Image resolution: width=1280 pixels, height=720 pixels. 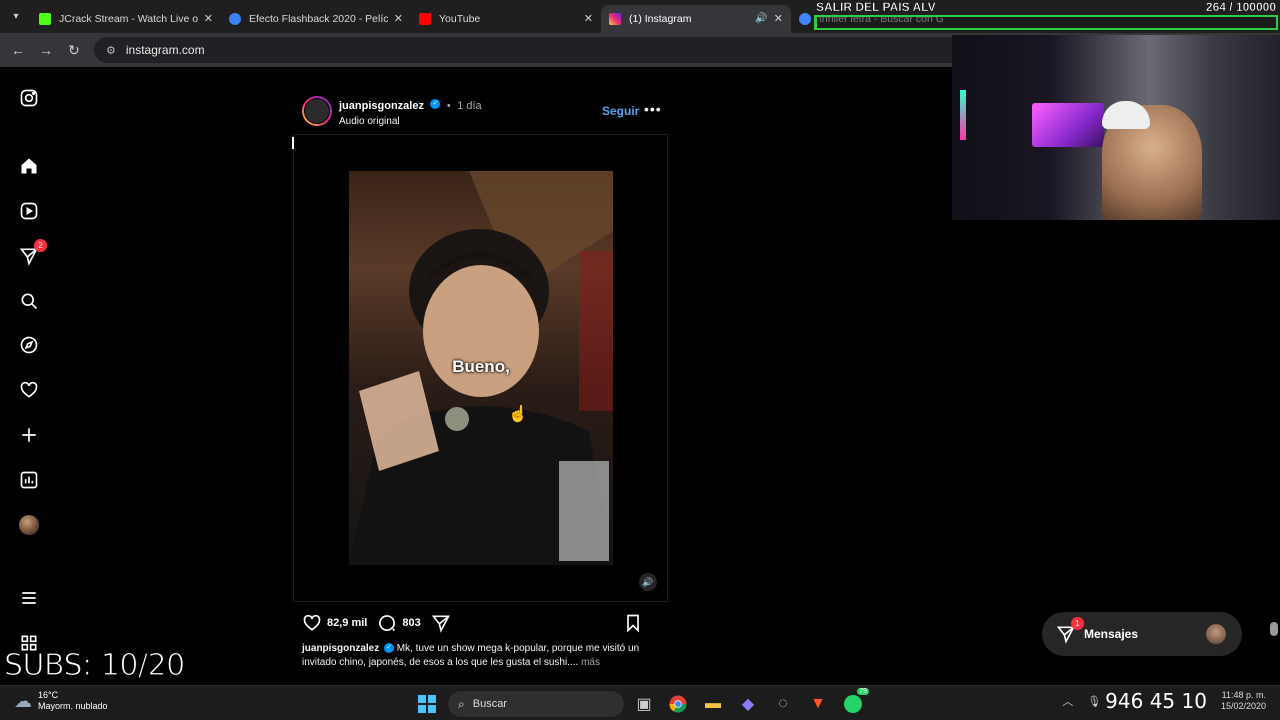 What do you see at coordinates (29, 345) in the screenshot?
I see `explore-compass-icon` at bounding box center [29, 345].